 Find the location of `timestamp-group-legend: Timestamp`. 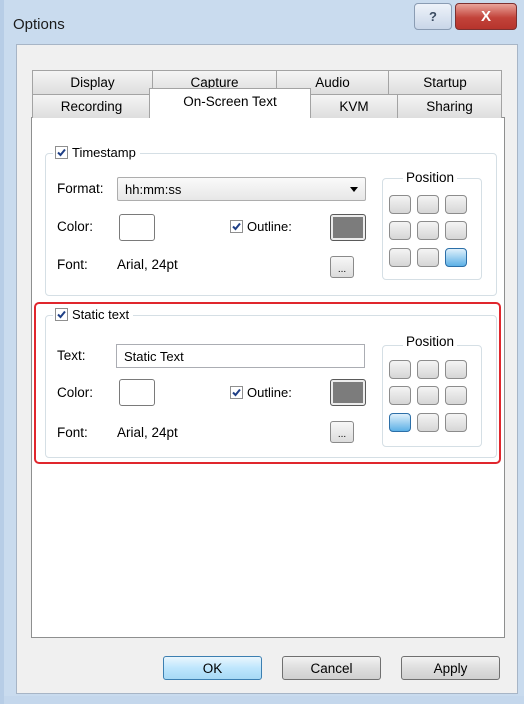

timestamp-group-legend: Timestamp is located at coordinates (96, 152).